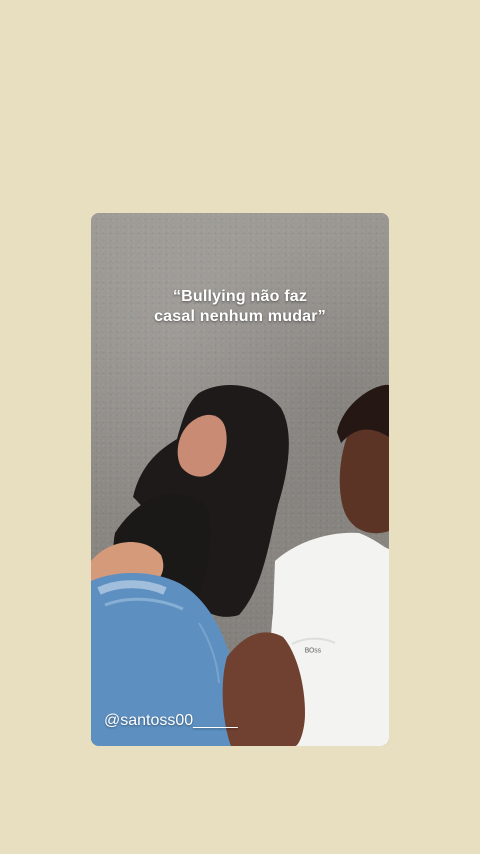  What do you see at coordinates (313, 652) in the screenshot?
I see `svg-text: ᴮᴼˢˢ` at bounding box center [313, 652].